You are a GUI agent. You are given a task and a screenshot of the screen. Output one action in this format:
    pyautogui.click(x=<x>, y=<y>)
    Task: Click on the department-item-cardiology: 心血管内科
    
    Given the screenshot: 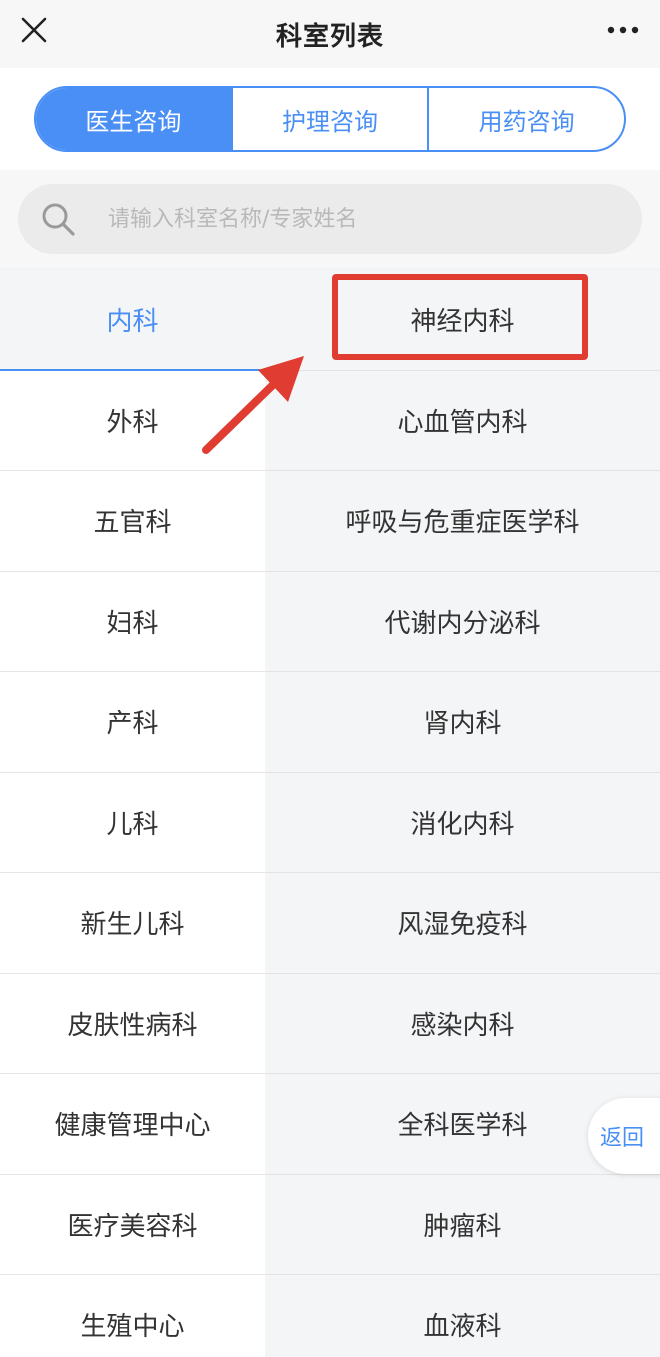 What is the action you would take?
    pyautogui.click(x=462, y=421)
    